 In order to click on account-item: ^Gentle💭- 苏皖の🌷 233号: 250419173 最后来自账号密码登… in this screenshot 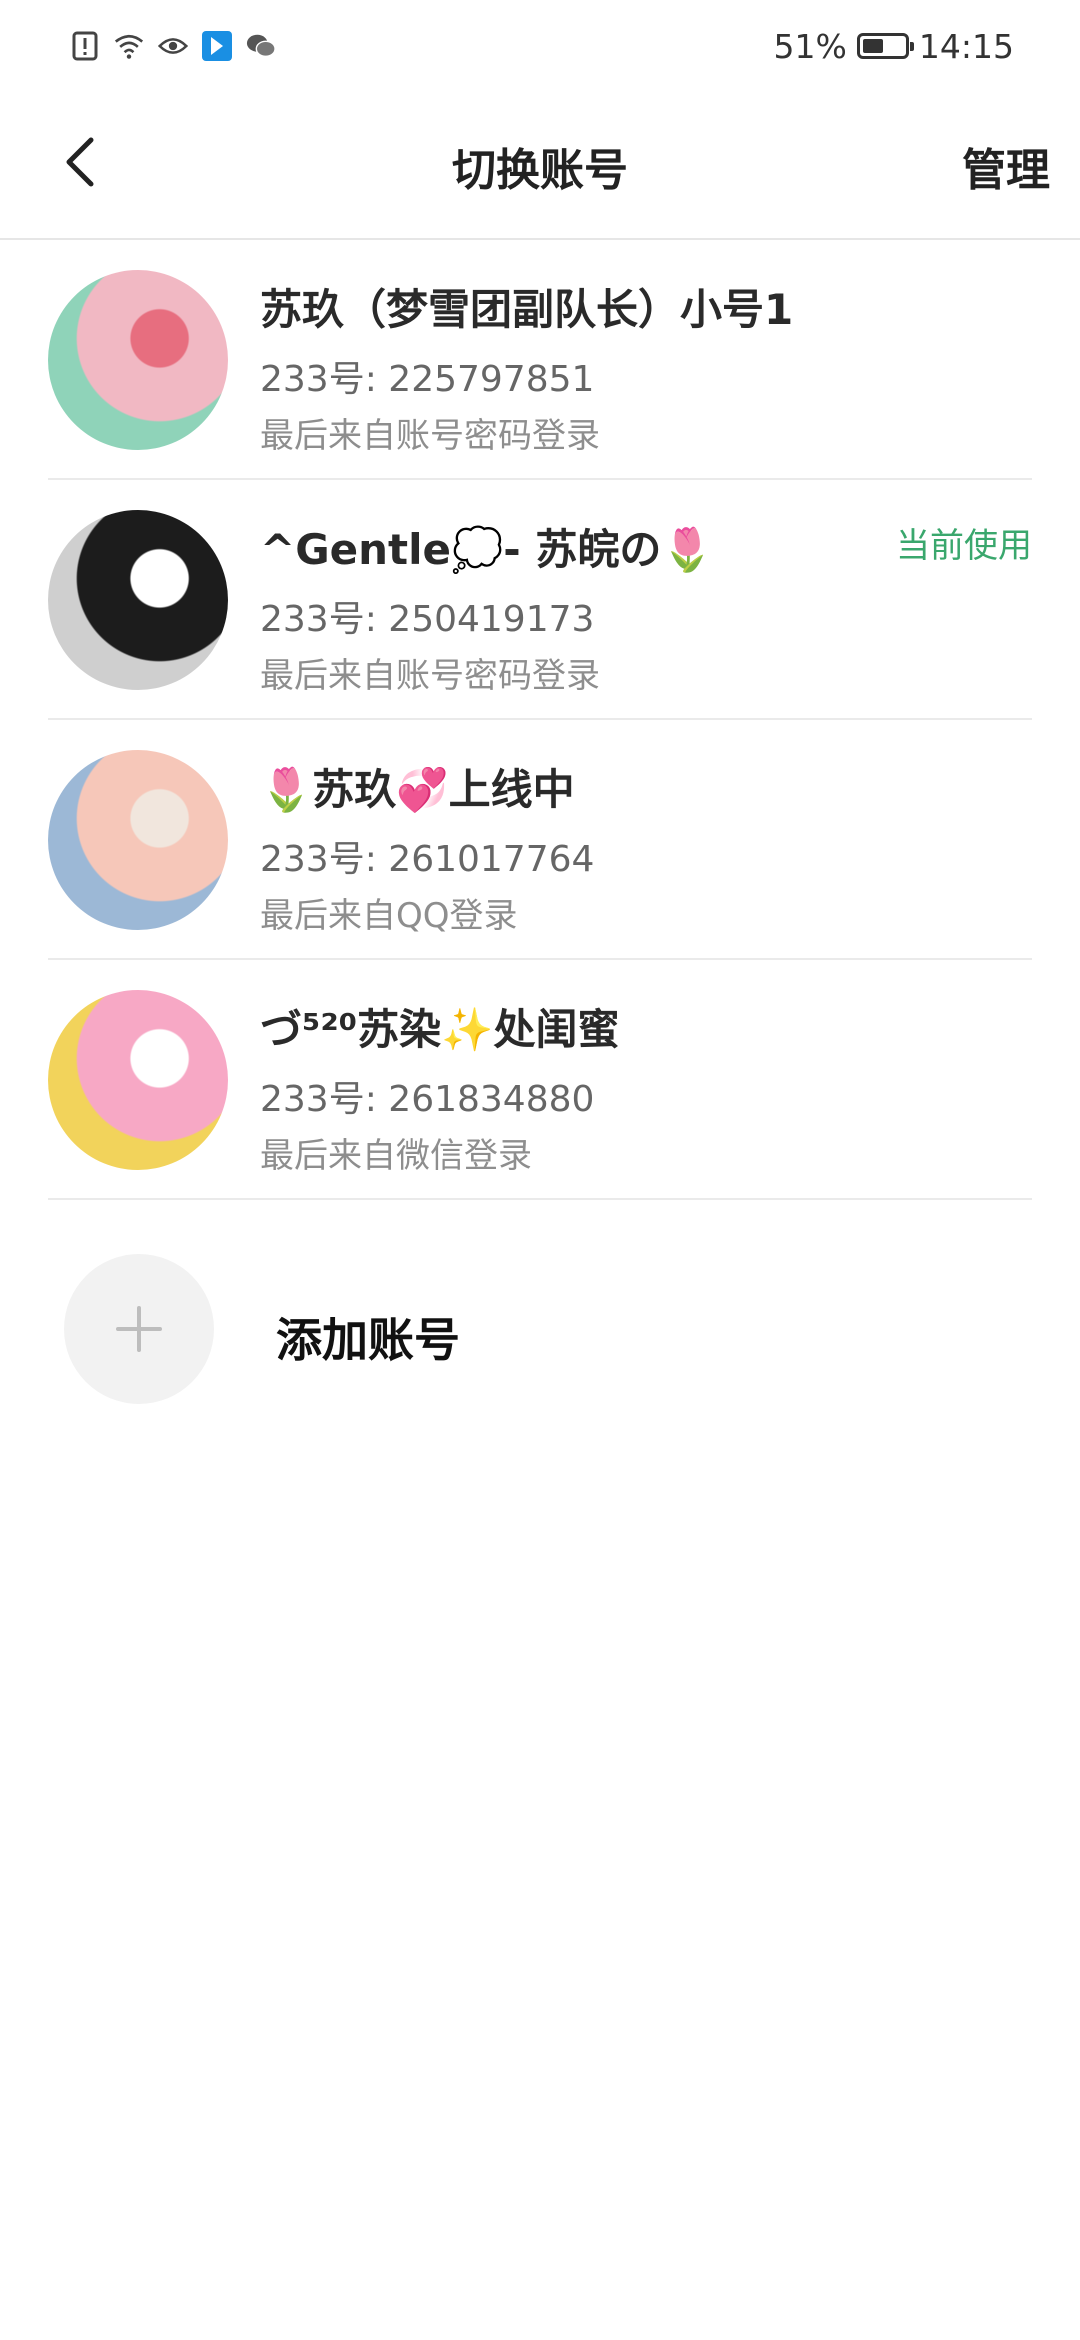, I will do `click(540, 600)`.